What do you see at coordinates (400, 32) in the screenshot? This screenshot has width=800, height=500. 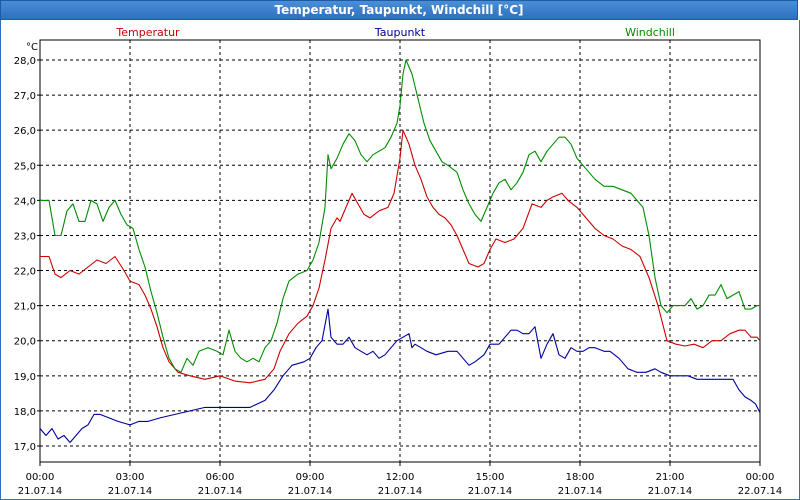 I see `legend-taupunkt: Taupunkt` at bounding box center [400, 32].